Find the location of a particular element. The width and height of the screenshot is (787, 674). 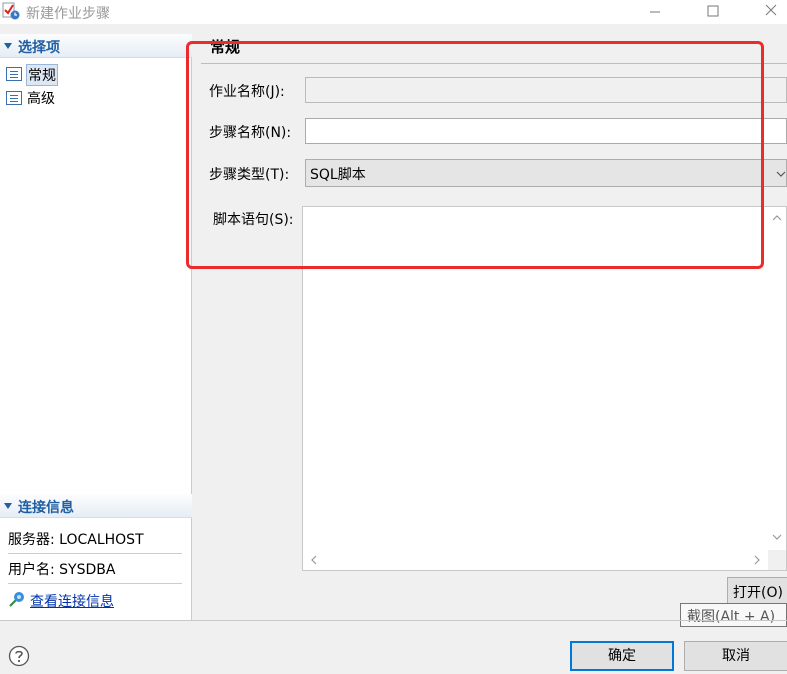

connection-section-title: 连接信息 is located at coordinates (46, 508).